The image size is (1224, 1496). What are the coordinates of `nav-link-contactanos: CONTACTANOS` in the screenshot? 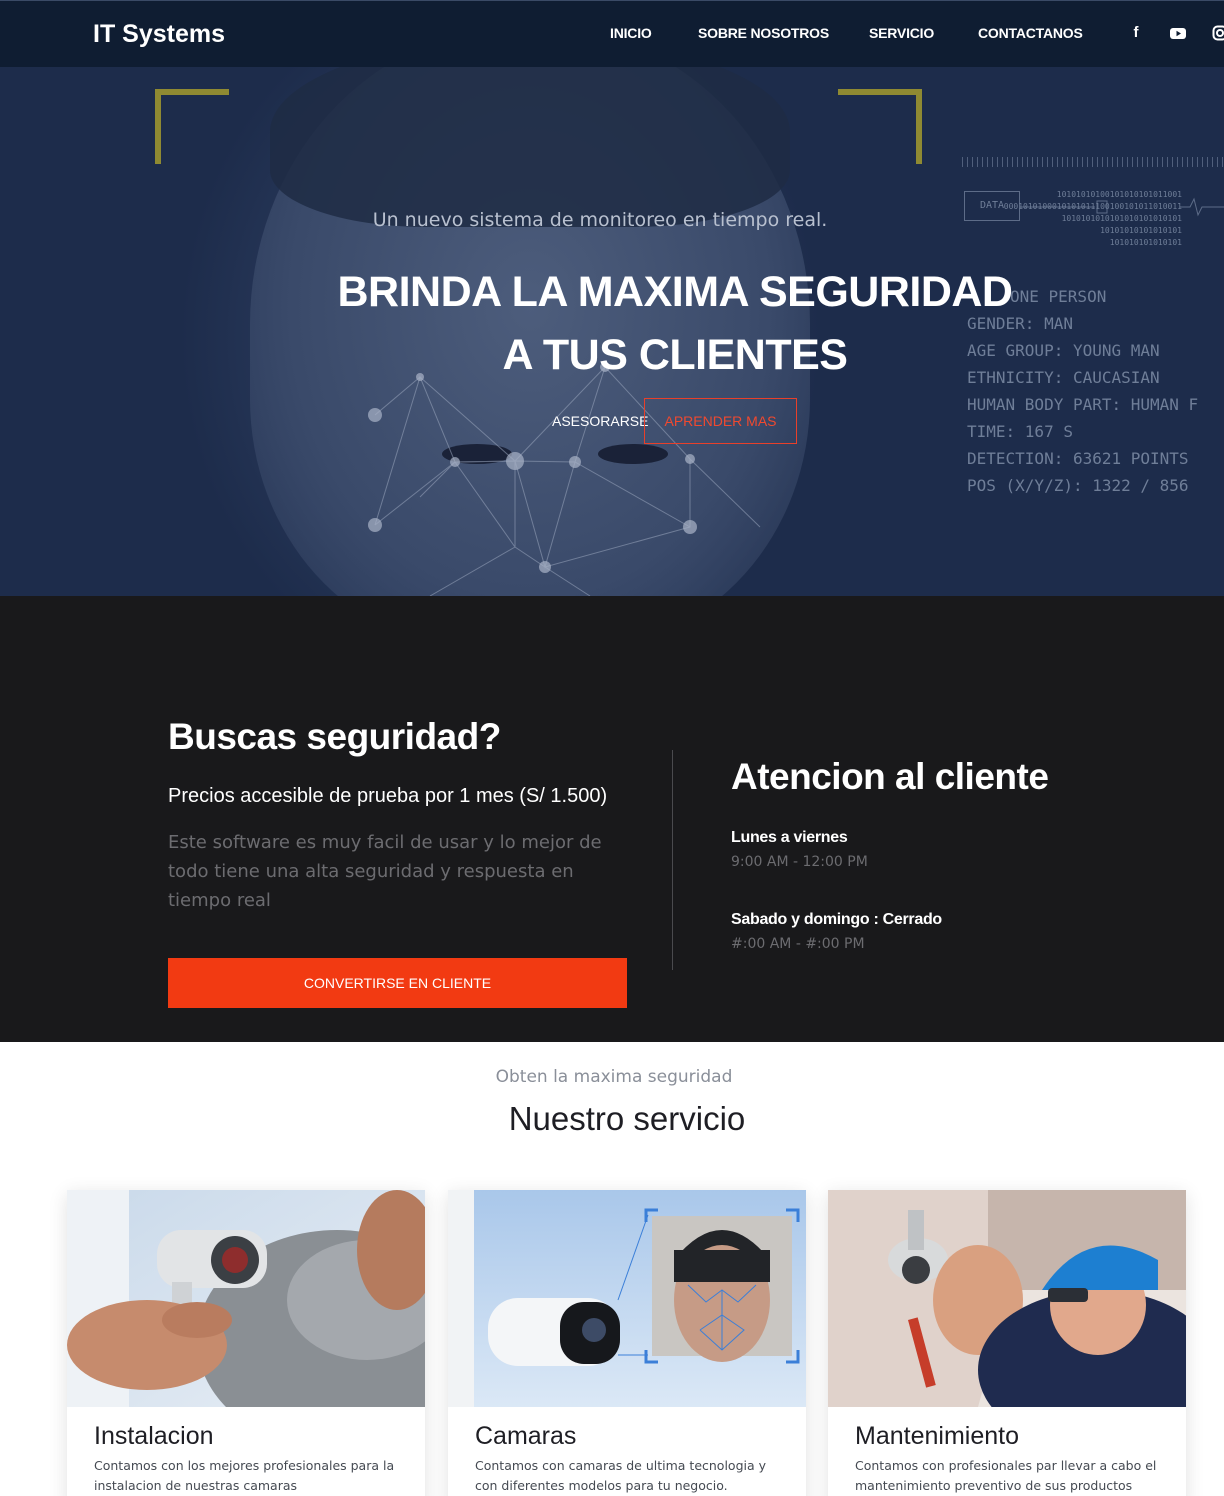 It's located at (1030, 33).